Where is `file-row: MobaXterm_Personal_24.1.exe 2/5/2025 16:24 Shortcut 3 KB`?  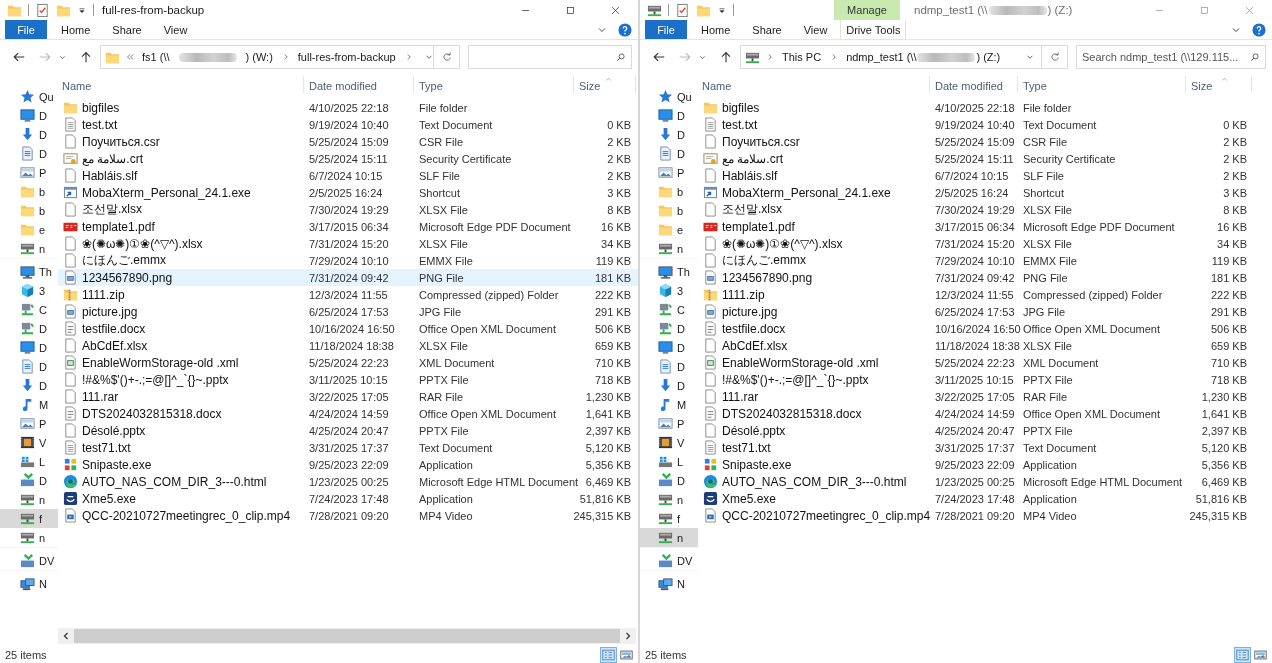
file-row: MobaXterm_Personal_24.1.exe 2/5/2025 16:24 Shortcut 3 KB is located at coordinates (348, 192).